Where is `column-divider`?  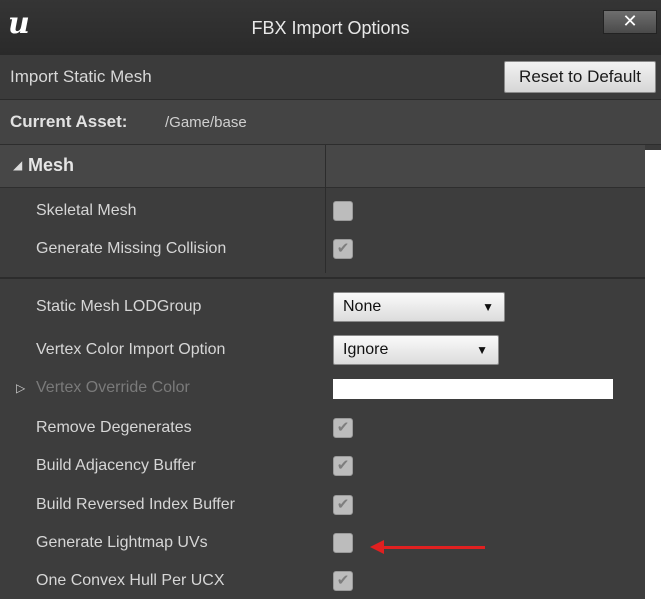
column-divider is located at coordinates (325, 209).